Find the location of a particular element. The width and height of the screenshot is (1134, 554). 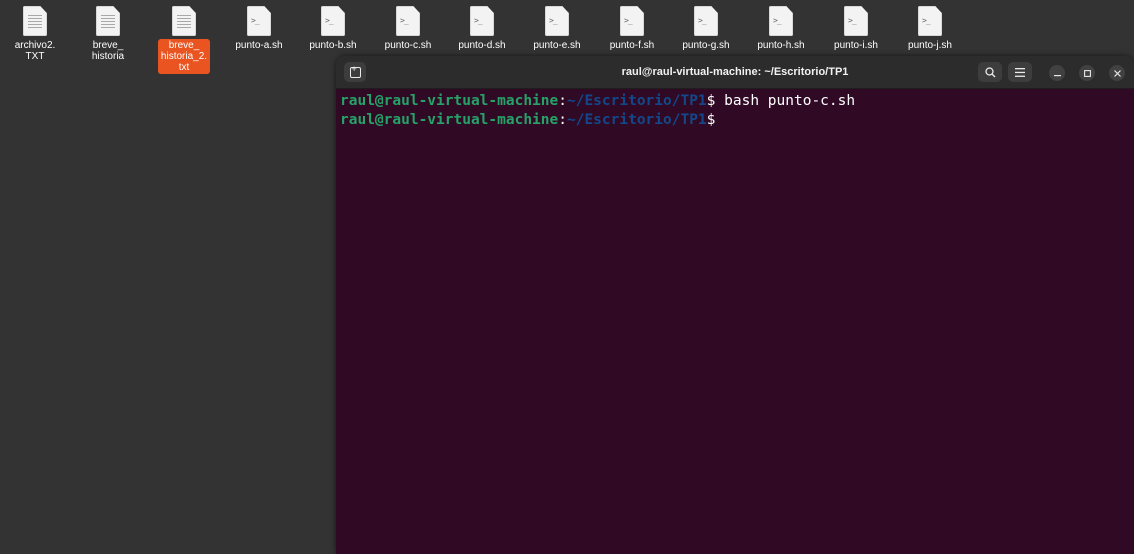

desktop-file-breve-historia-2-txt: breve_ historia_2. txt is located at coordinates (184, 40).